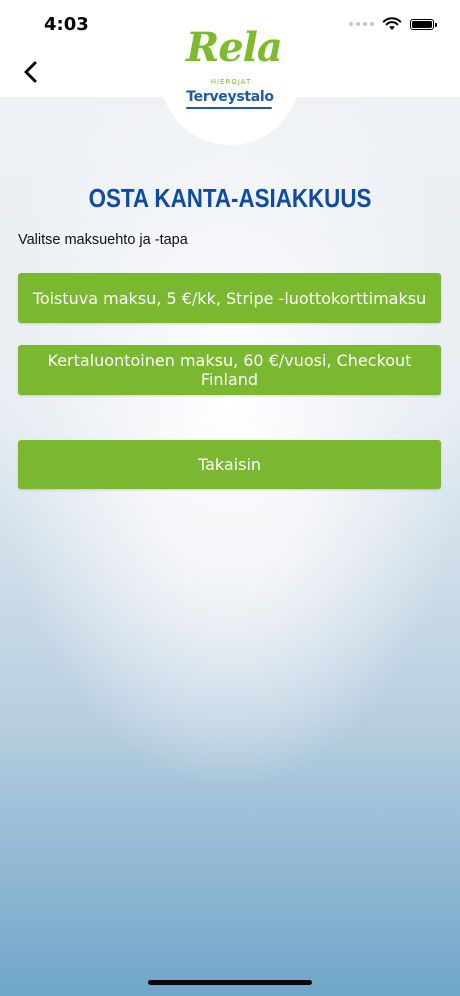  Describe the element at coordinates (103, 240) in the screenshot. I see `page-subtitle: Valitse maksuehto ja -tapa` at that location.